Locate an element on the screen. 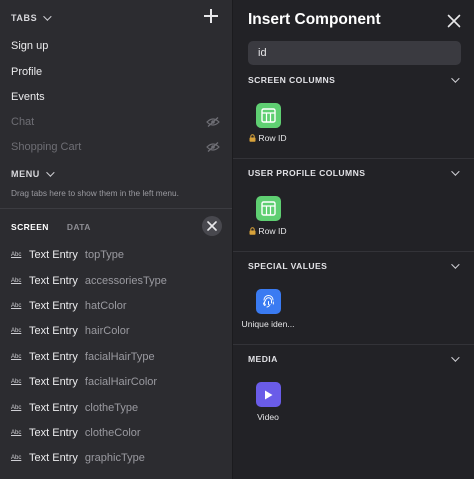  menu-header-label: MENU is located at coordinates (25, 174).